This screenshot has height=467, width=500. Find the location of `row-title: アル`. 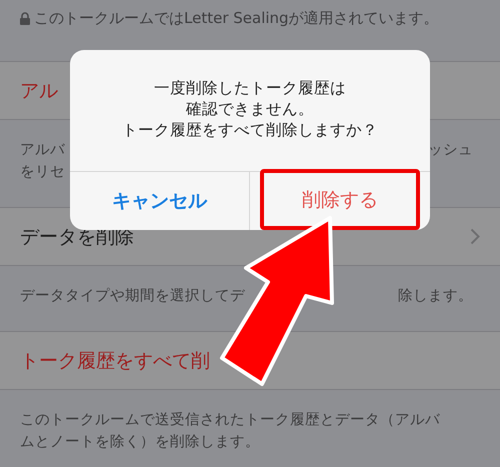

row-title: アル is located at coordinates (39, 91).